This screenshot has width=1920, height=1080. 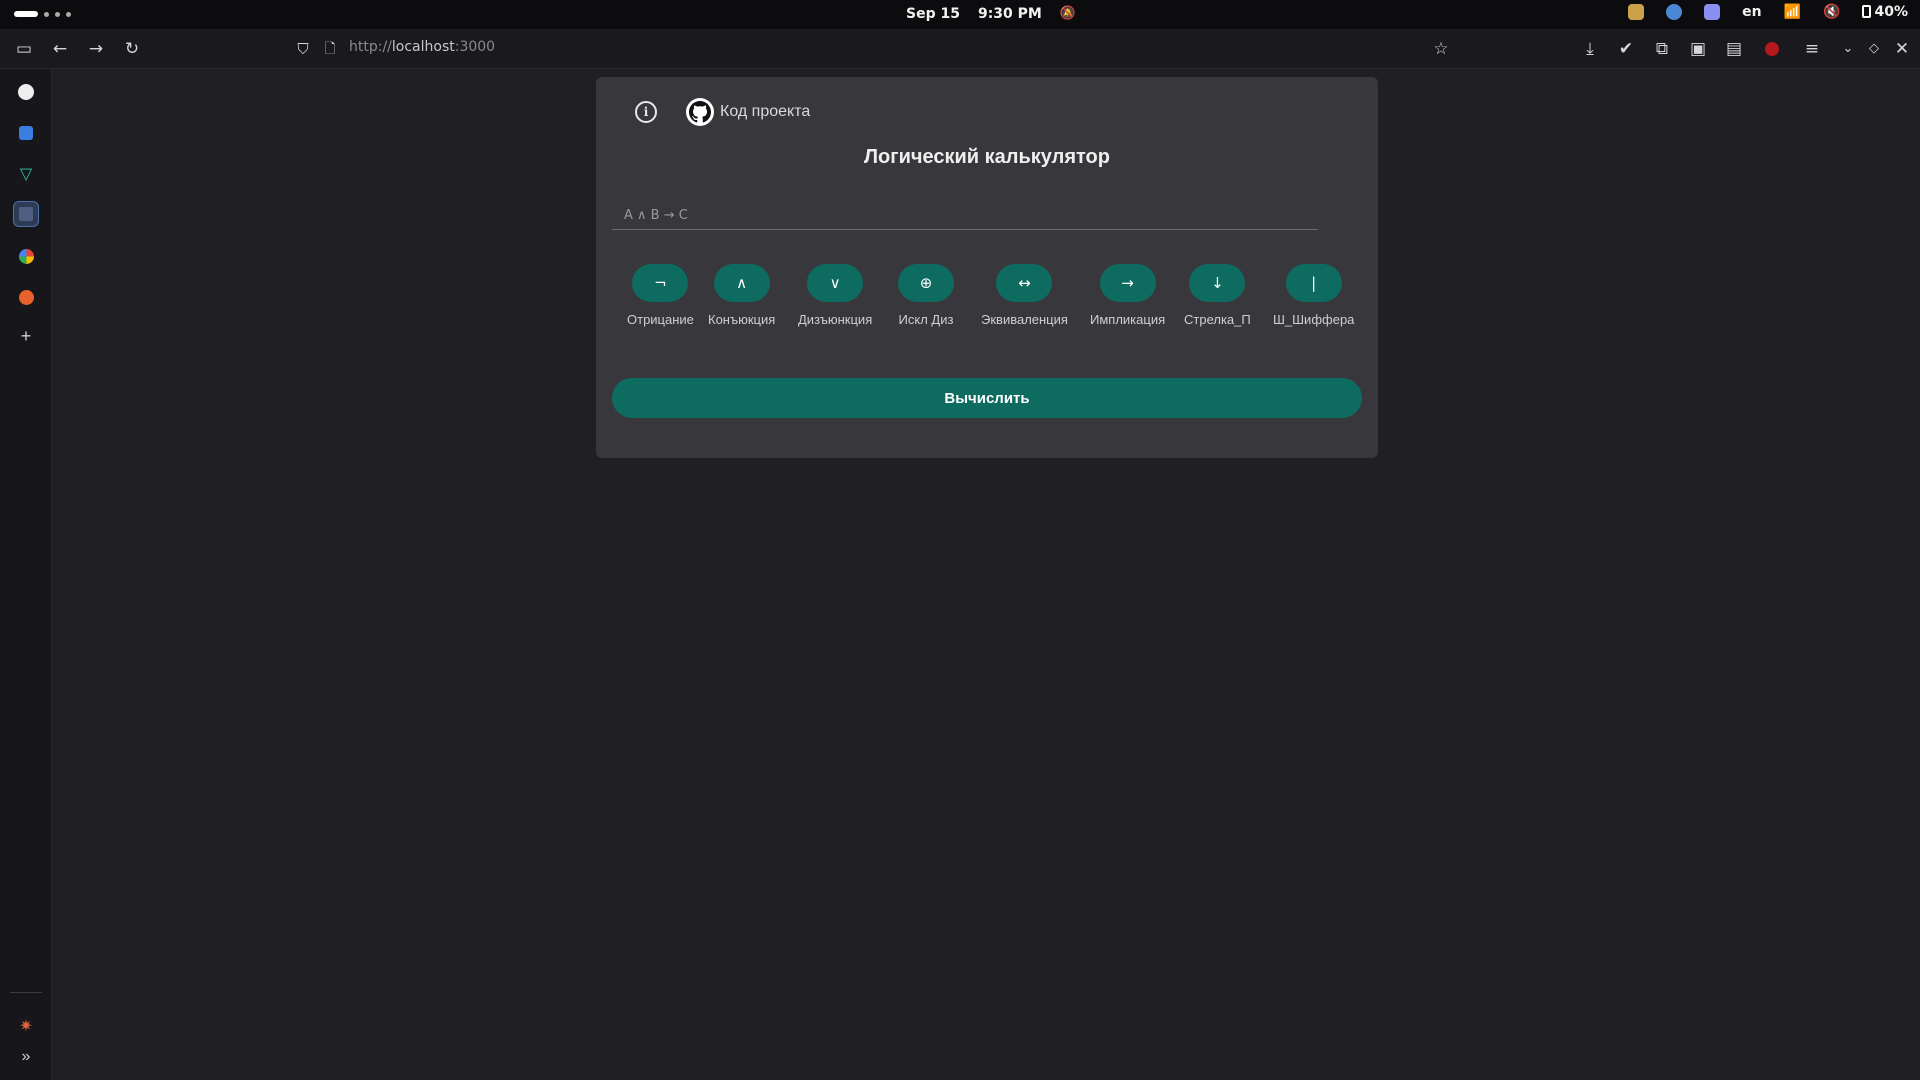 What do you see at coordinates (660, 319) in the screenshot?
I see `negation-label: Отрицание` at bounding box center [660, 319].